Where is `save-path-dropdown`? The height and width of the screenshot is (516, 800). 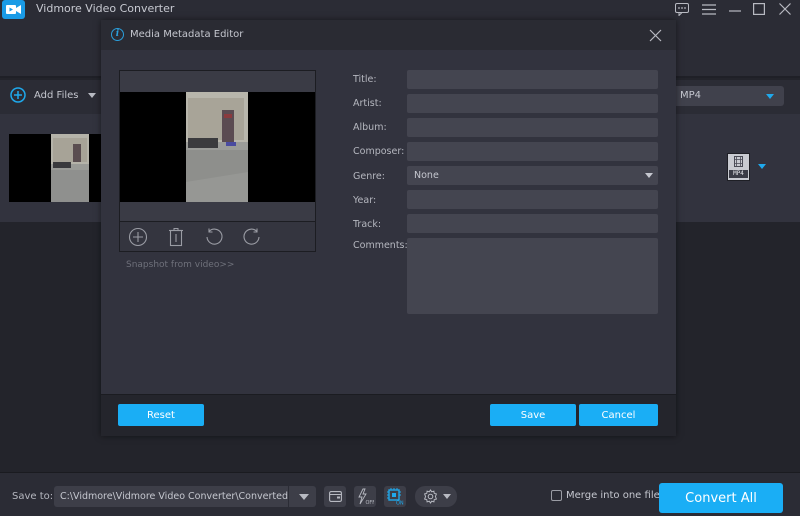 save-path-dropdown is located at coordinates (302, 496).